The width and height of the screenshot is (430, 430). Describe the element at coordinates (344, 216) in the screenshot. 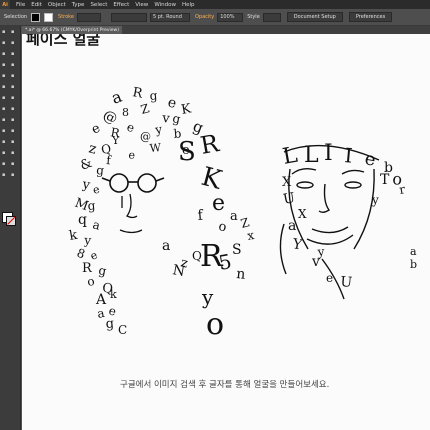

I see `face-letter-group-right: L L I Ie boTryXUaYve UyX` at that location.